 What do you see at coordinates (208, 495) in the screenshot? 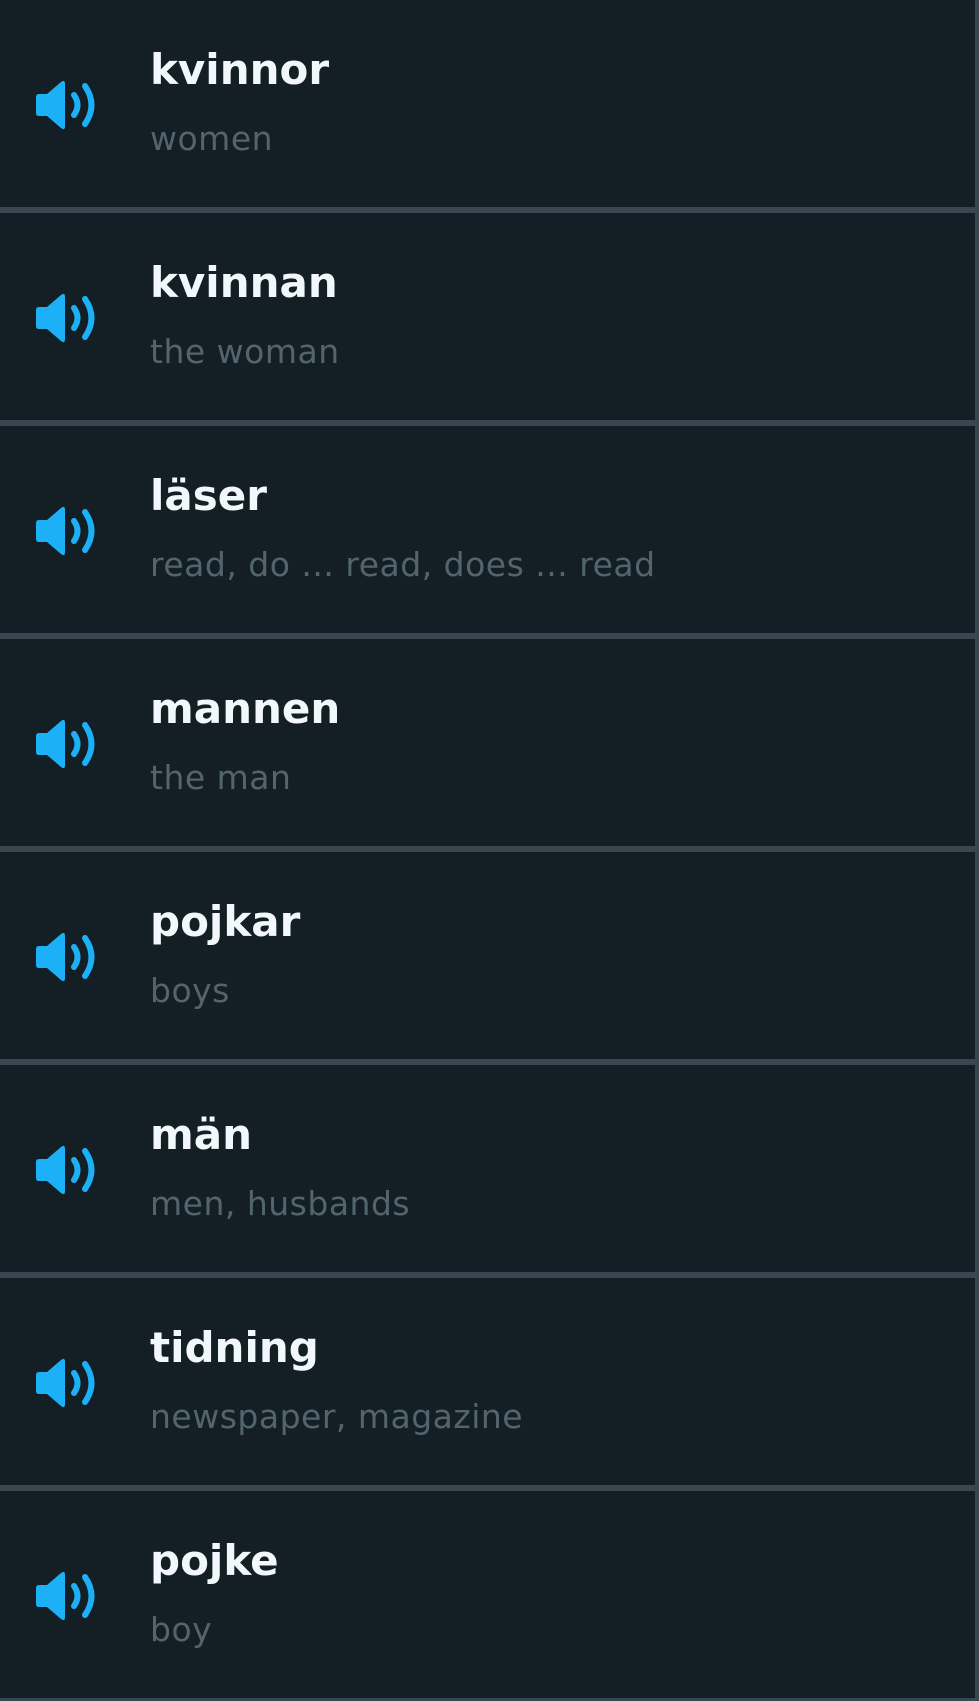
I see `vocab-word: läser` at bounding box center [208, 495].